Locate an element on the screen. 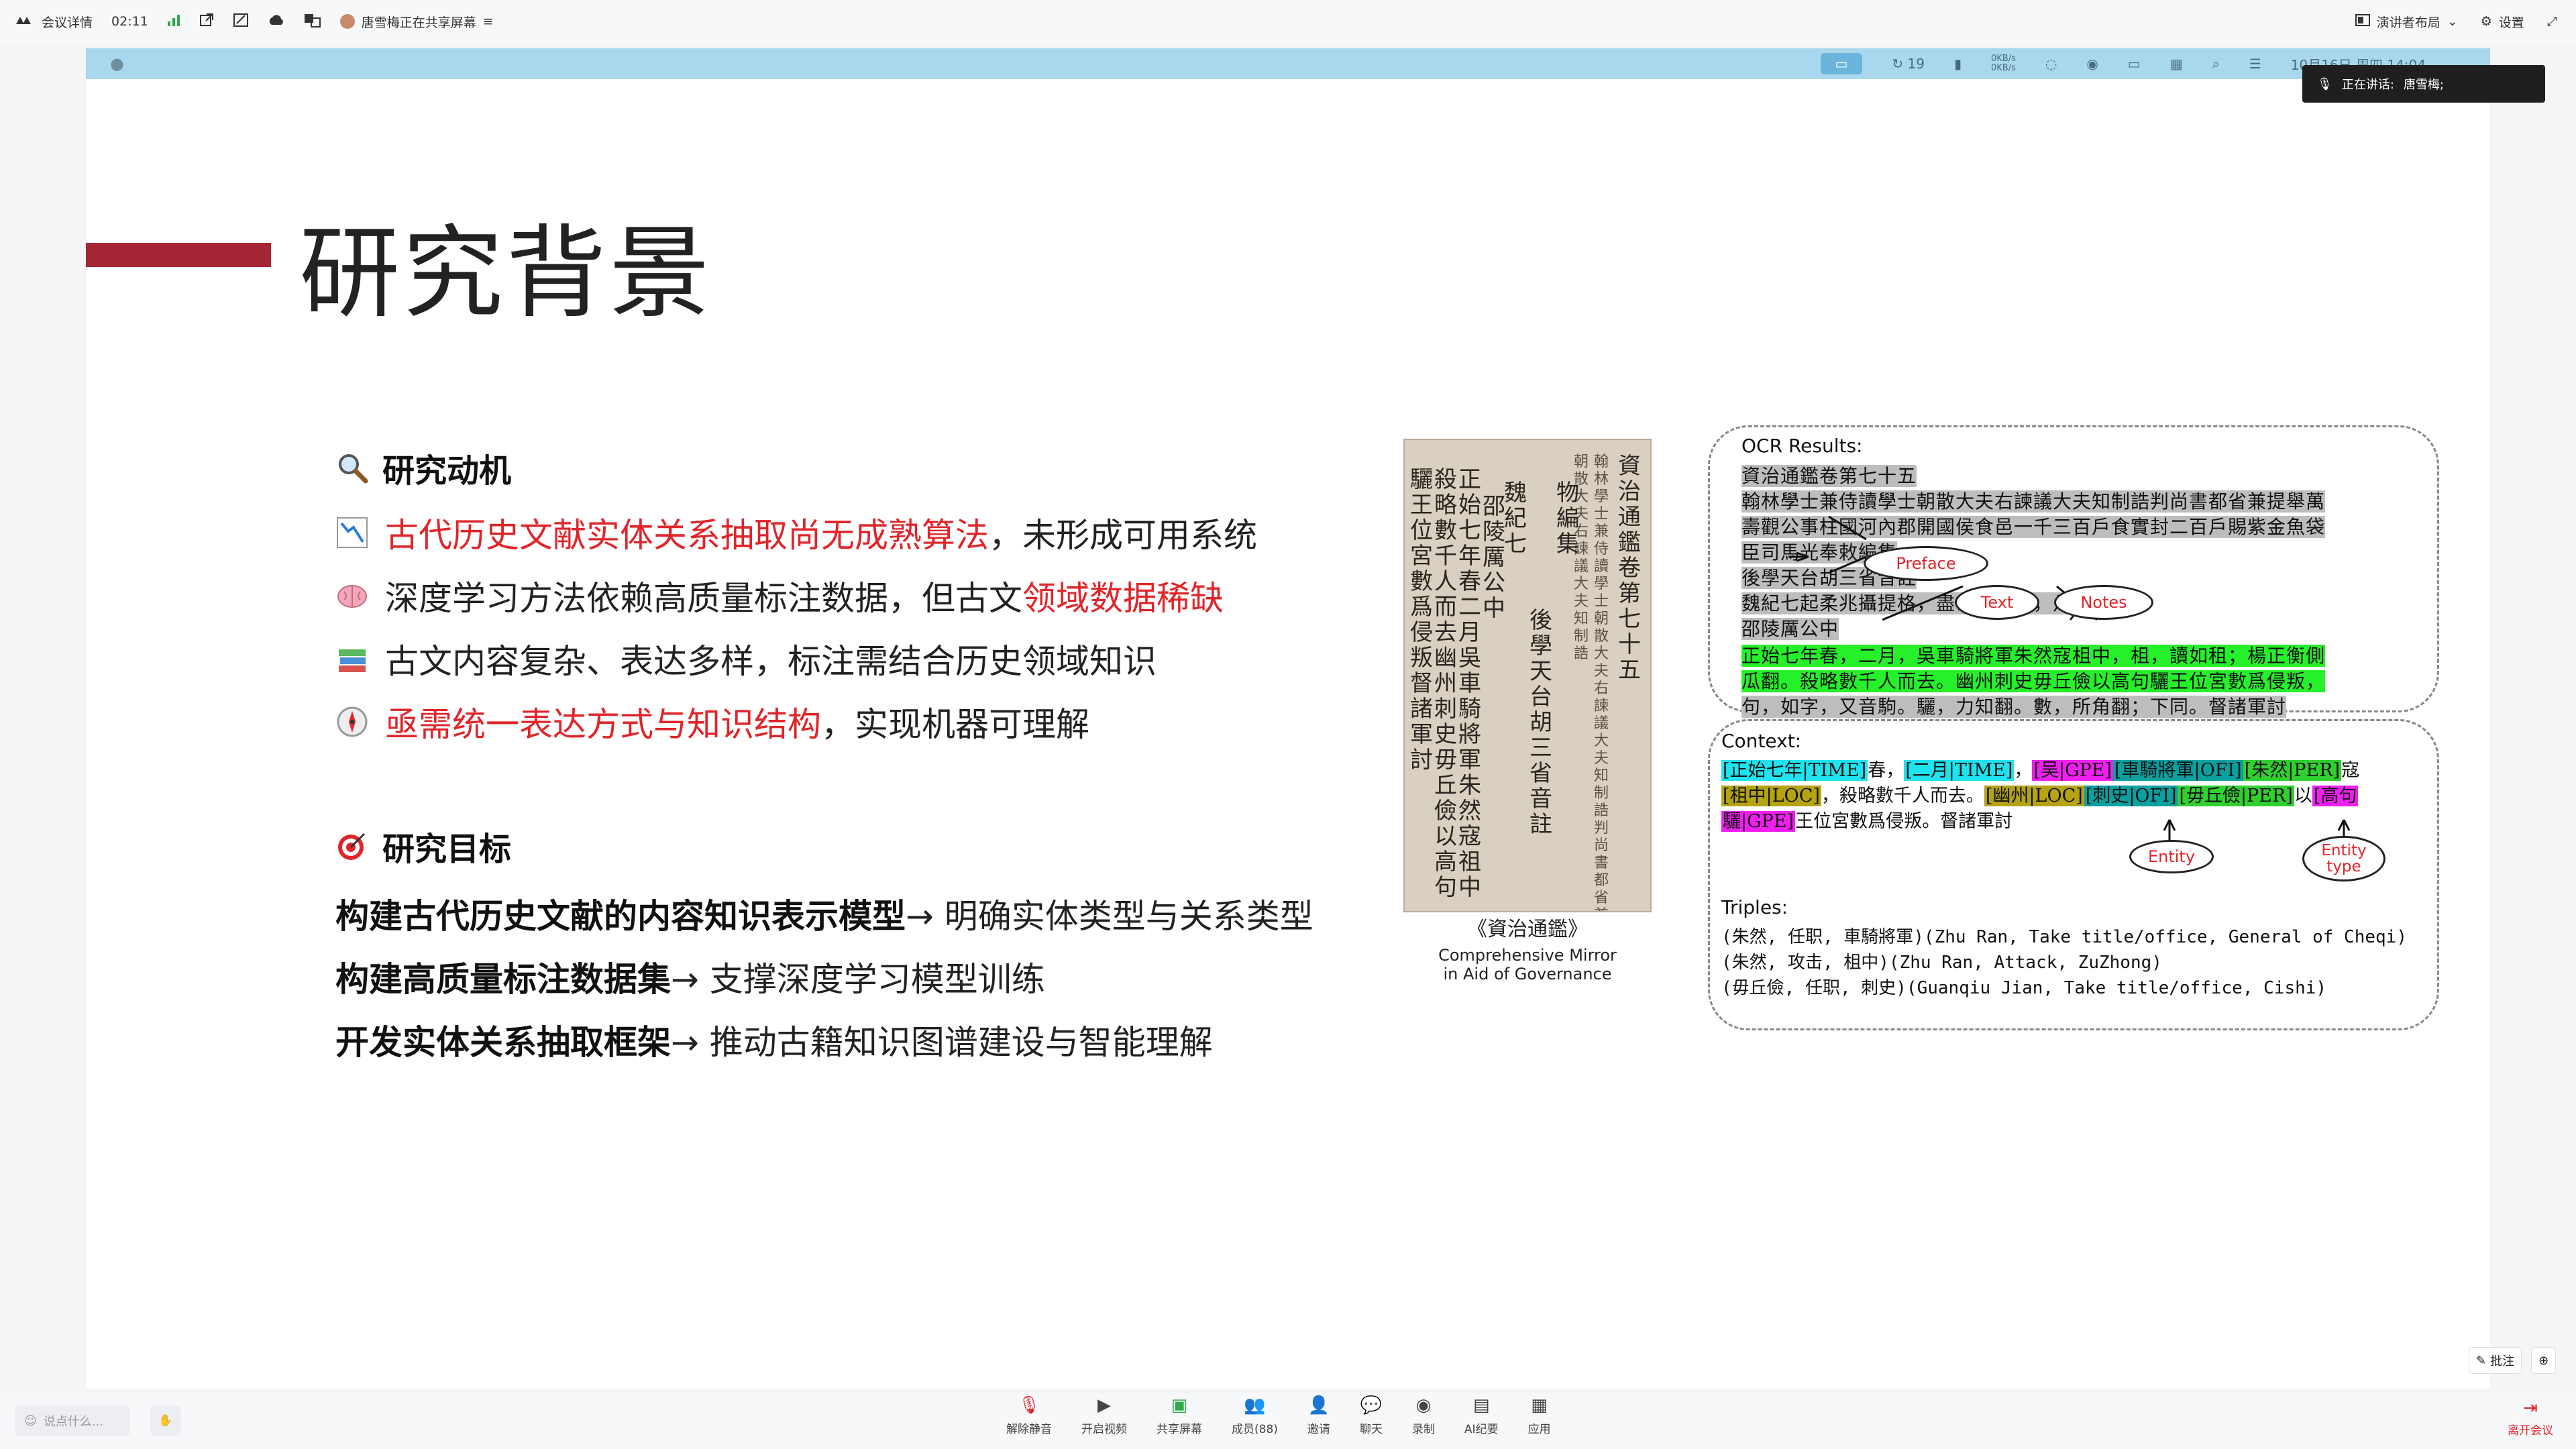 The width and height of the screenshot is (2576, 1449). cloud-icon is located at coordinates (276, 21).